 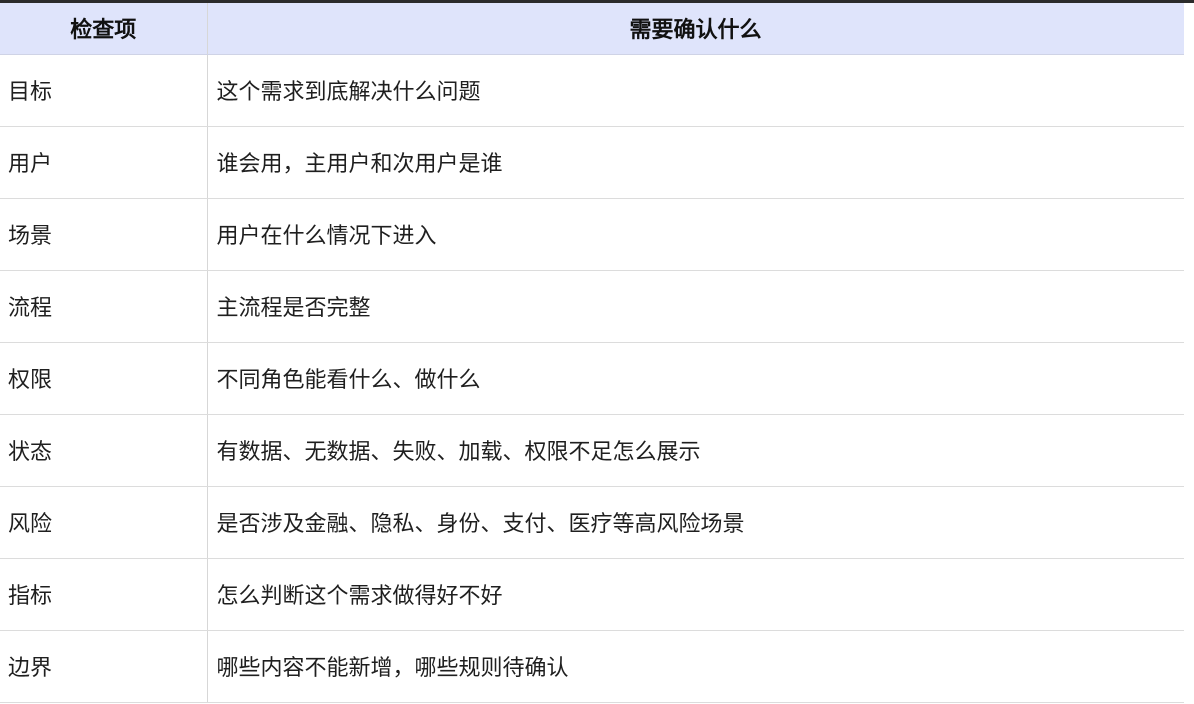 I want to click on row-item-cell: 权限, so click(x=104, y=378).